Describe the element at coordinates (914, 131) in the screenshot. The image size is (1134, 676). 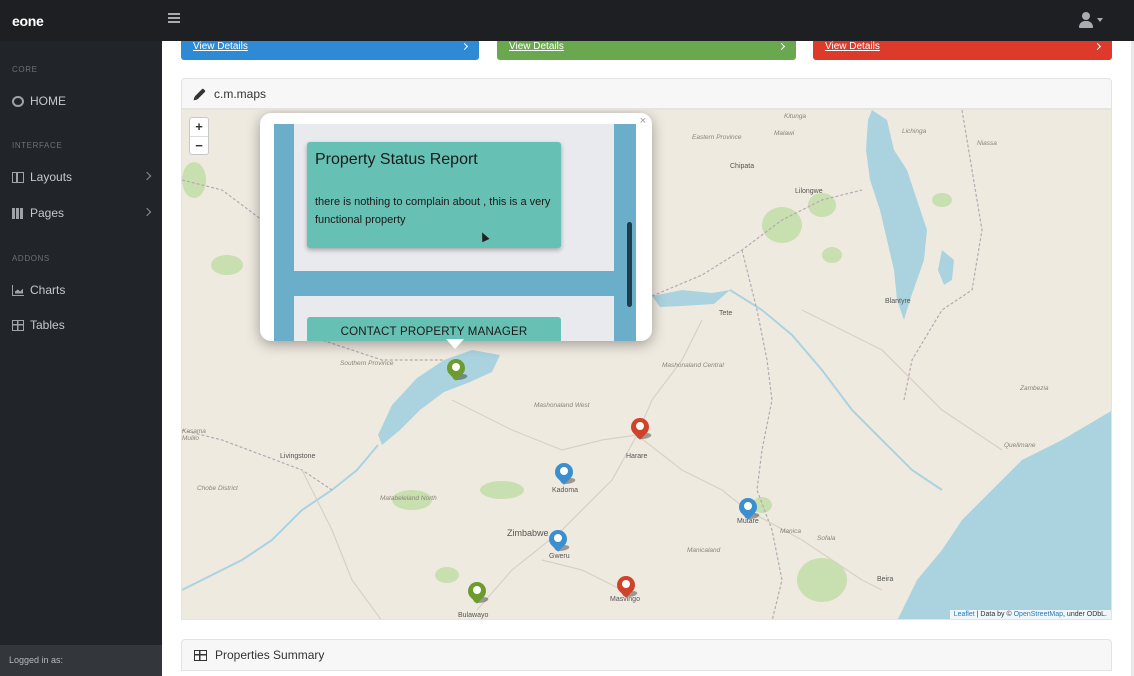
I see `map-label: Lichinga` at that location.